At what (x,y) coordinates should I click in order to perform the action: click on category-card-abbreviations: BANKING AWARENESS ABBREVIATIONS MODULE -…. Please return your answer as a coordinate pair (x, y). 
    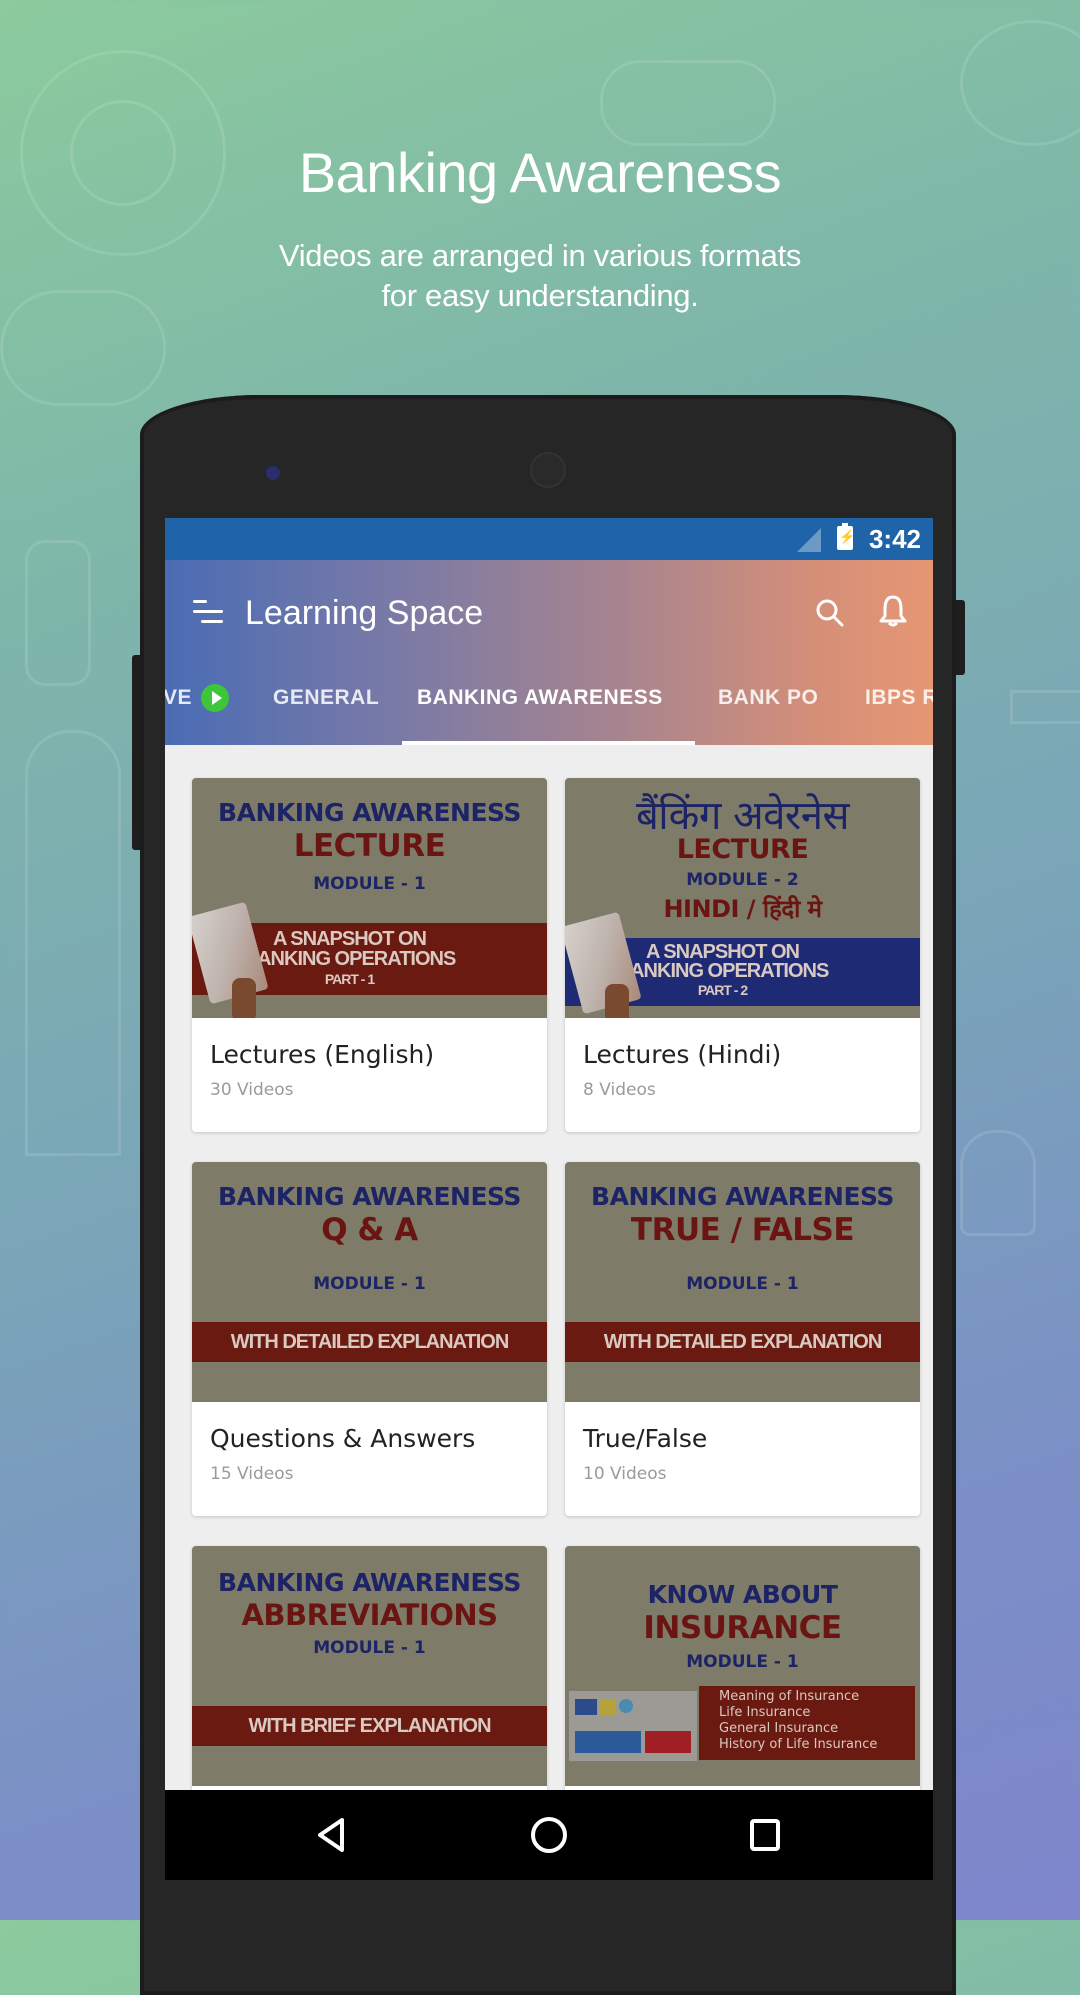
    Looking at the image, I should click on (369, 1668).